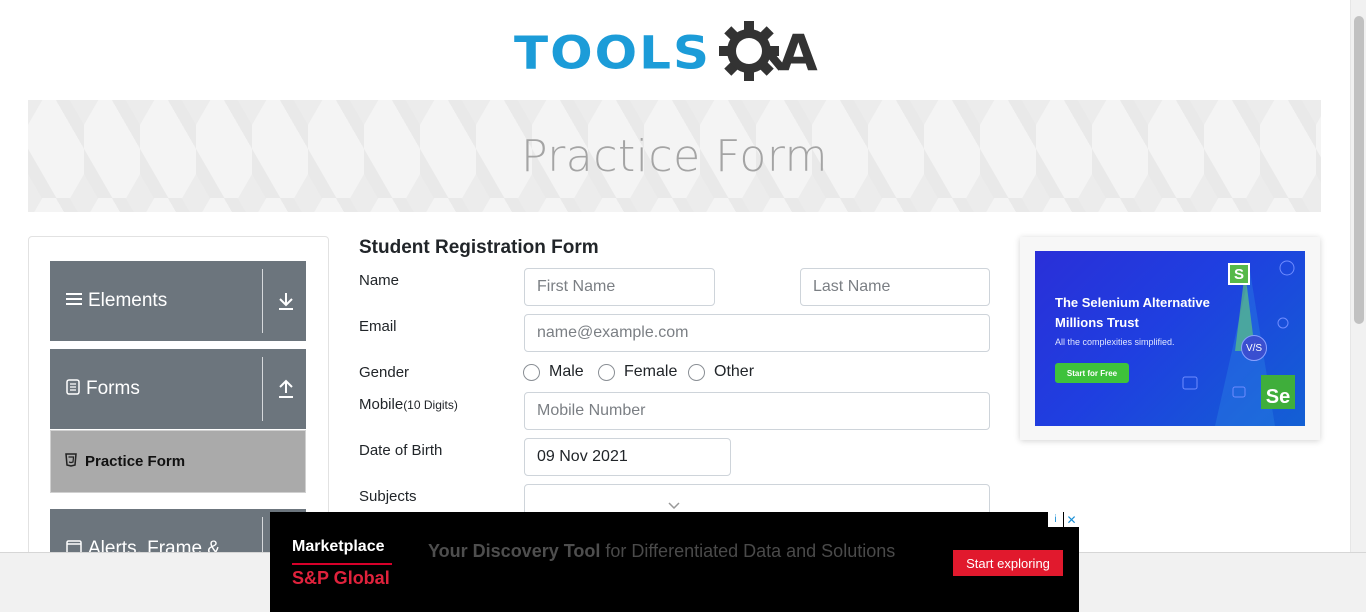 The image size is (1366, 612). What do you see at coordinates (401, 450) in the screenshot?
I see `dob-label: Date of Birth` at bounding box center [401, 450].